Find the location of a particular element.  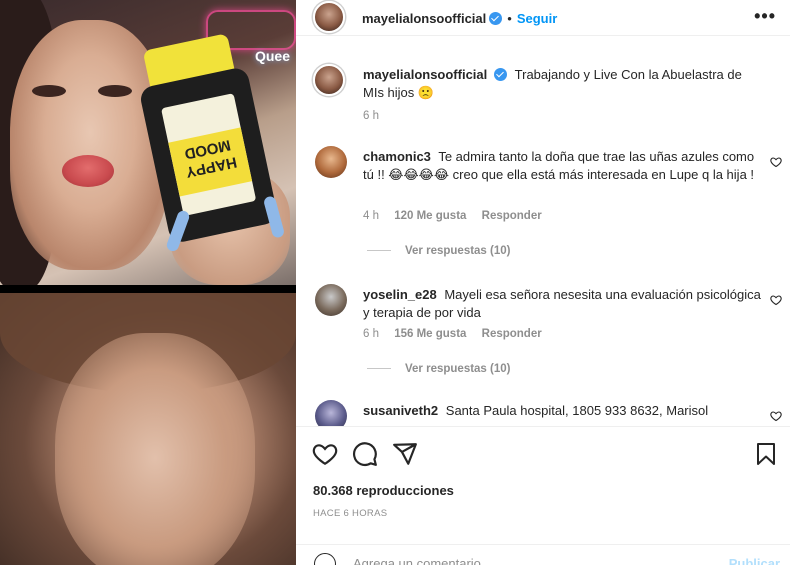

comment-icon is located at coordinates (365, 454).